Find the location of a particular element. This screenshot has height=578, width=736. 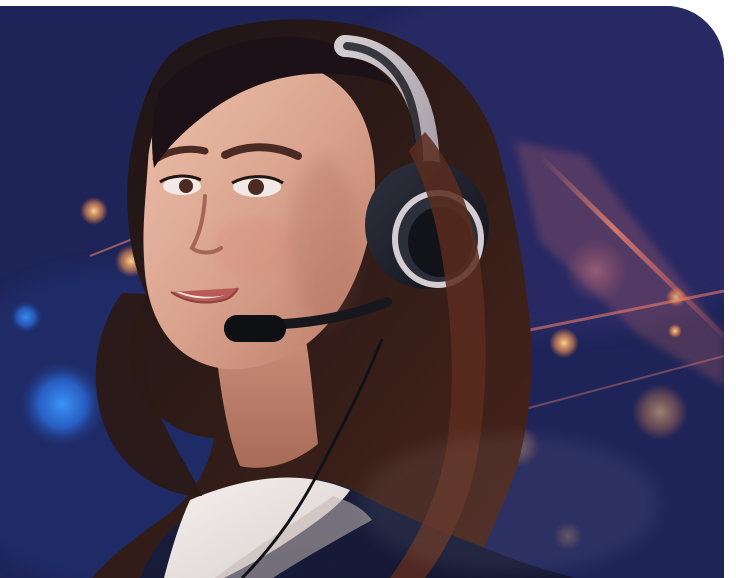

right-iris is located at coordinates (256, 187).